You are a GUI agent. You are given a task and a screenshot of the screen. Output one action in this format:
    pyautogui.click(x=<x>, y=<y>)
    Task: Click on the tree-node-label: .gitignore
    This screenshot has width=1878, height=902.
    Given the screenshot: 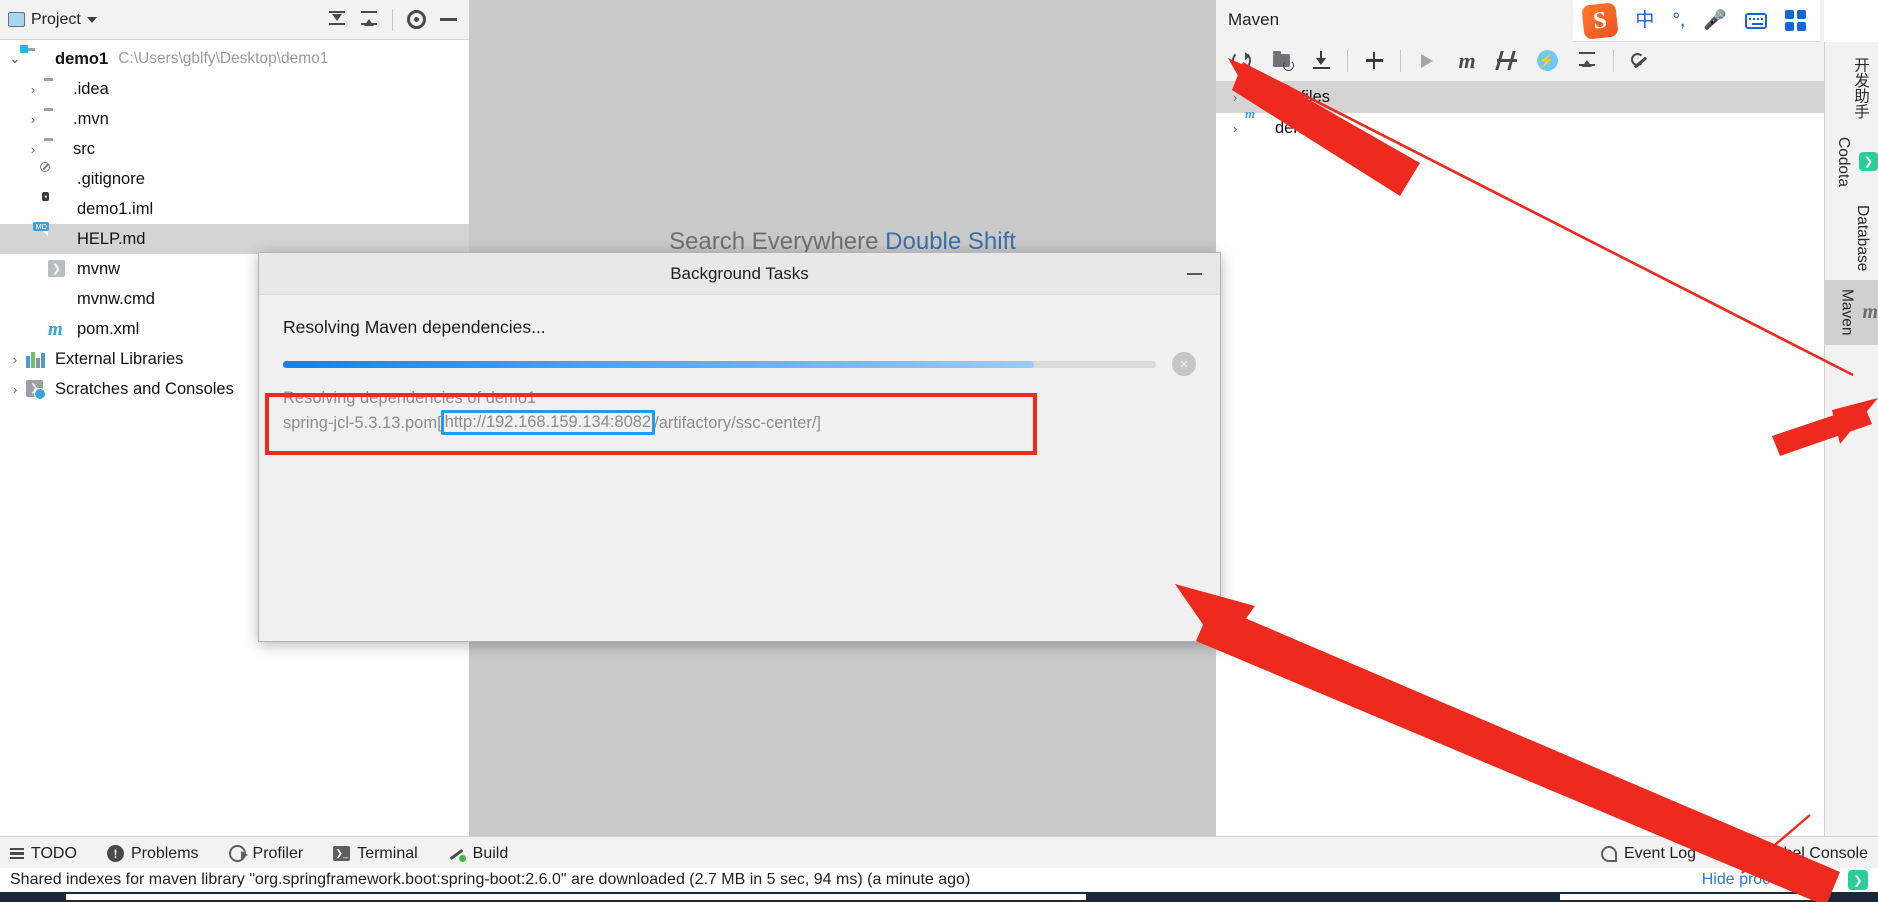 What is the action you would take?
    pyautogui.click(x=111, y=178)
    